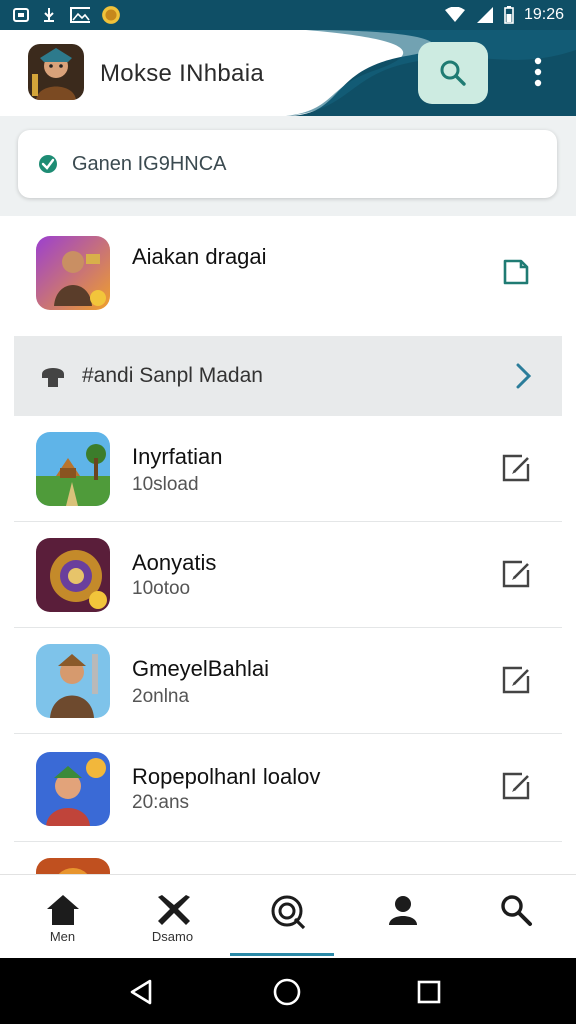 The width and height of the screenshot is (576, 1024). Describe the element at coordinates (182, 73) in the screenshot. I see `app-title: Mokse INhbaia` at that location.